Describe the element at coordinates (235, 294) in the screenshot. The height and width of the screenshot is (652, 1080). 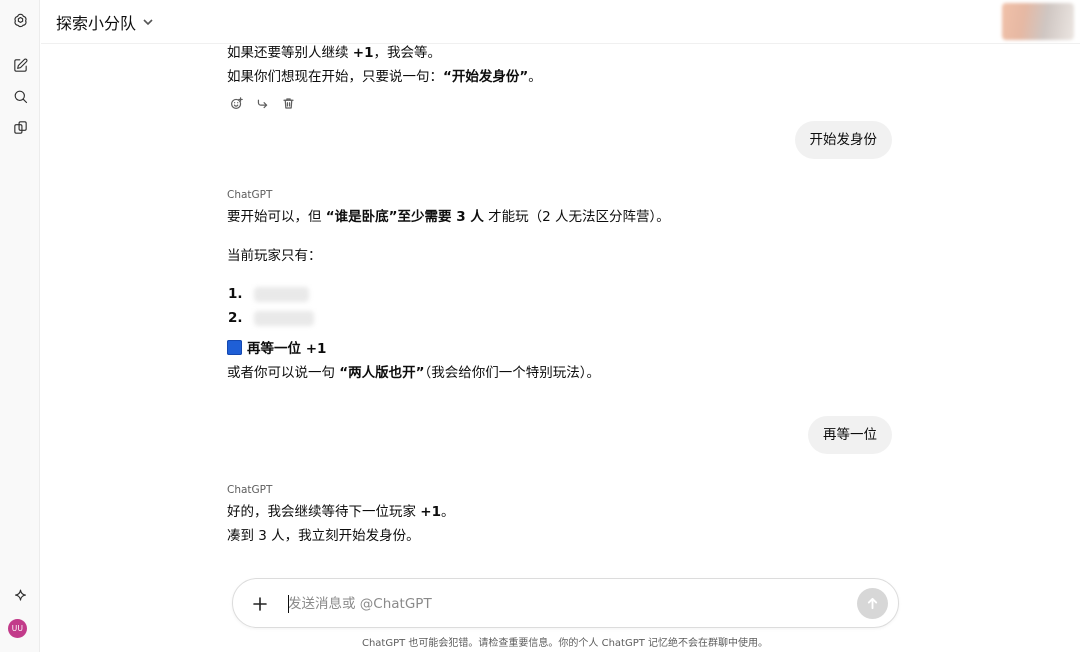
I see `list-number: 1.` at that location.